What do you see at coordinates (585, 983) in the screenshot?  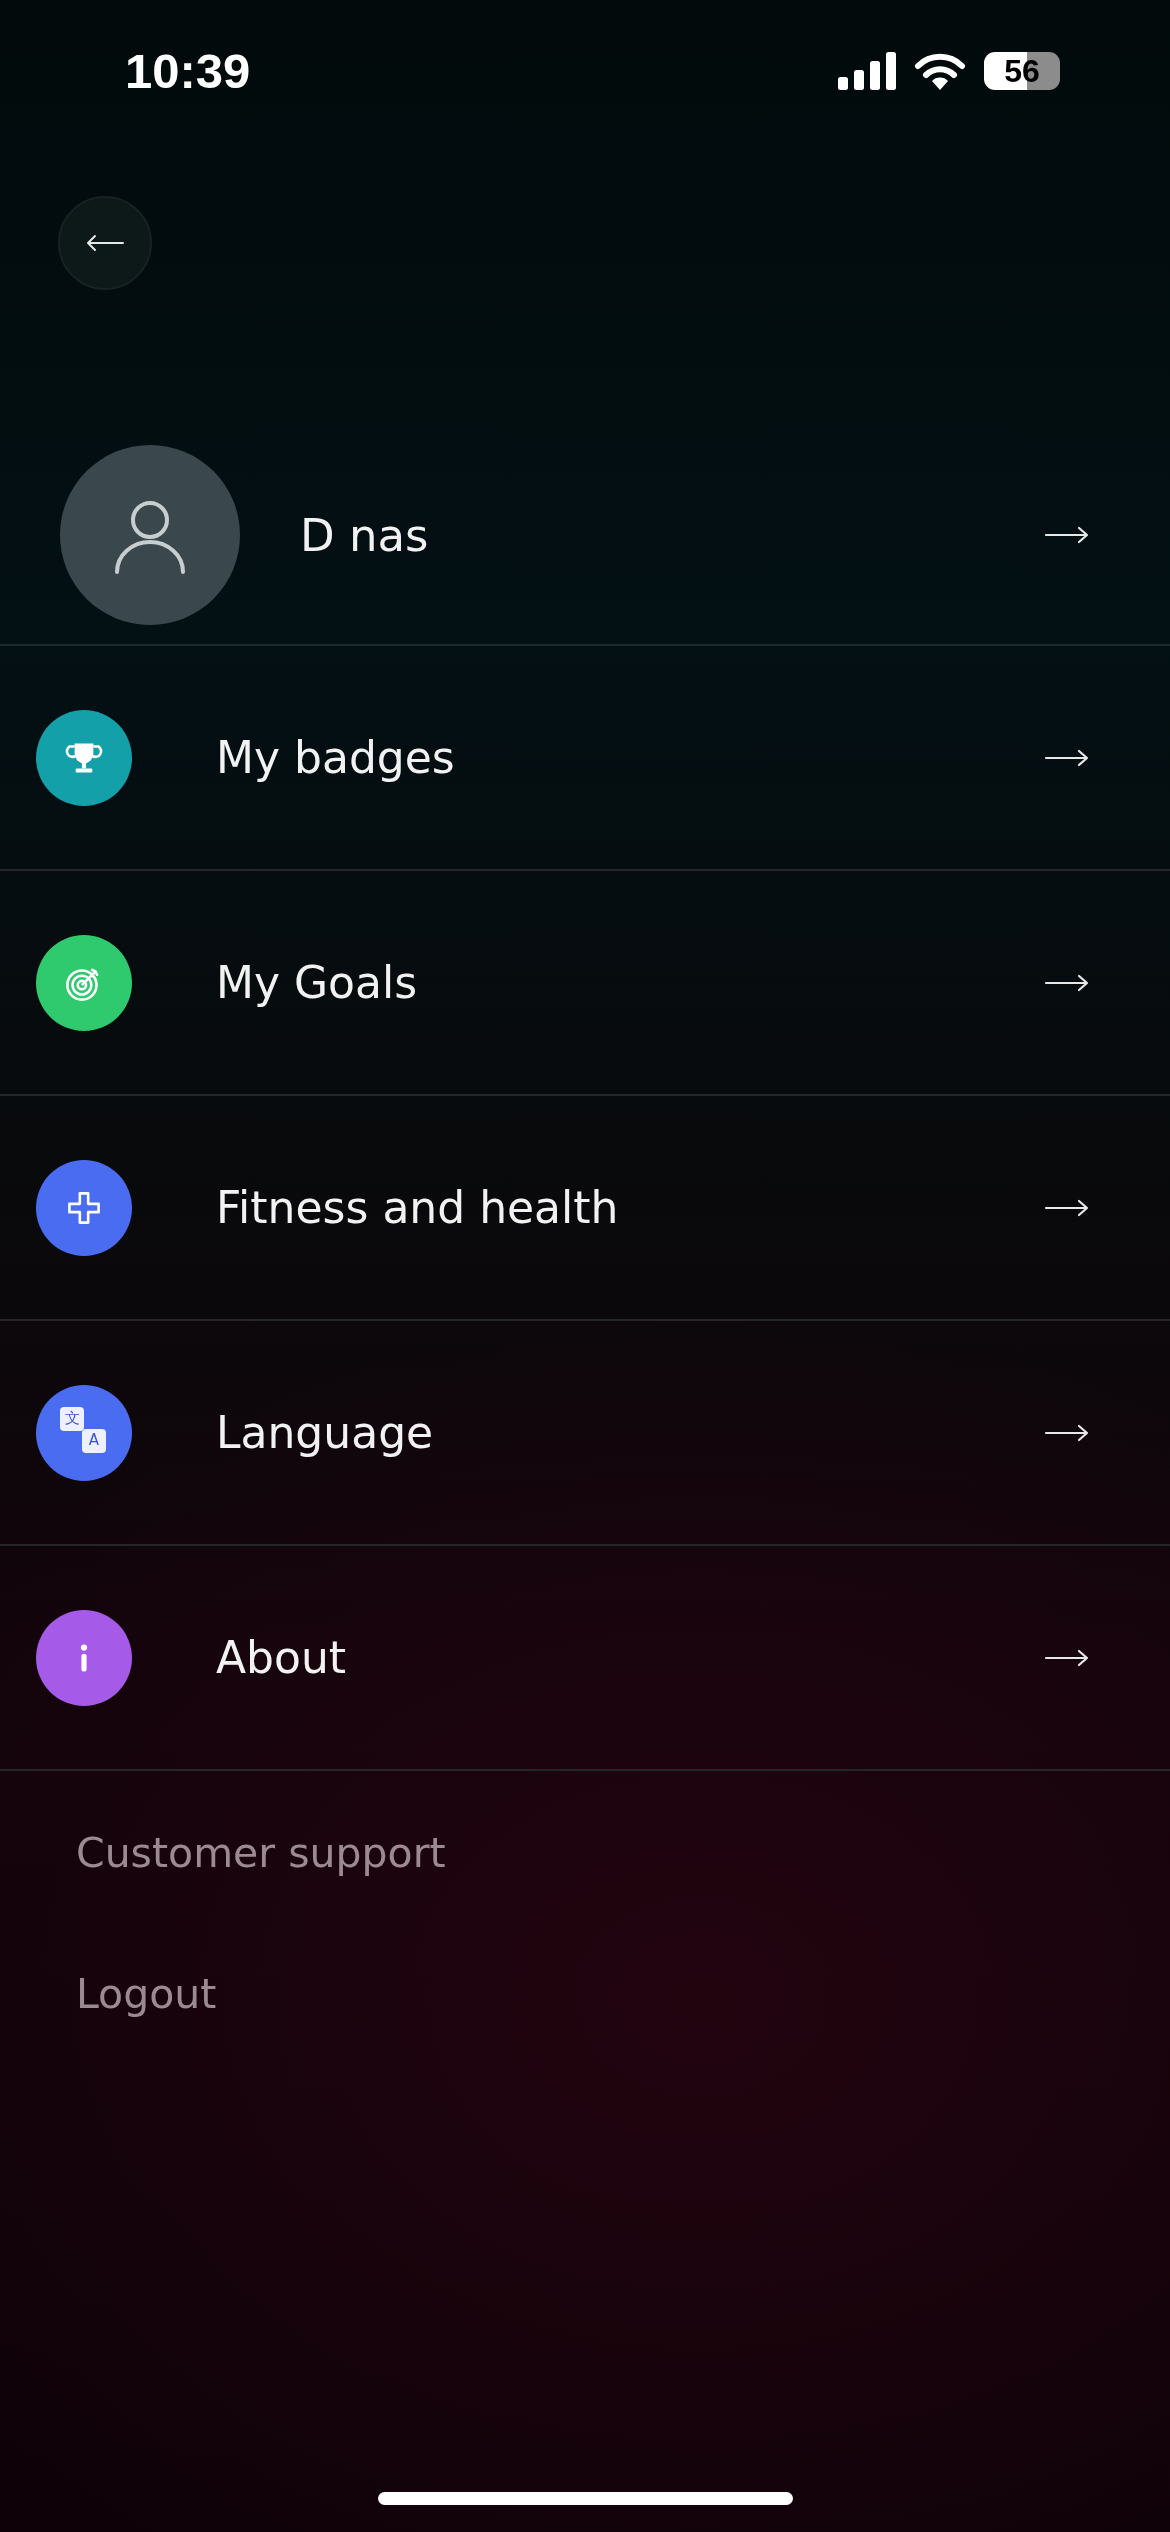 I see `menu-item: My Goals` at bounding box center [585, 983].